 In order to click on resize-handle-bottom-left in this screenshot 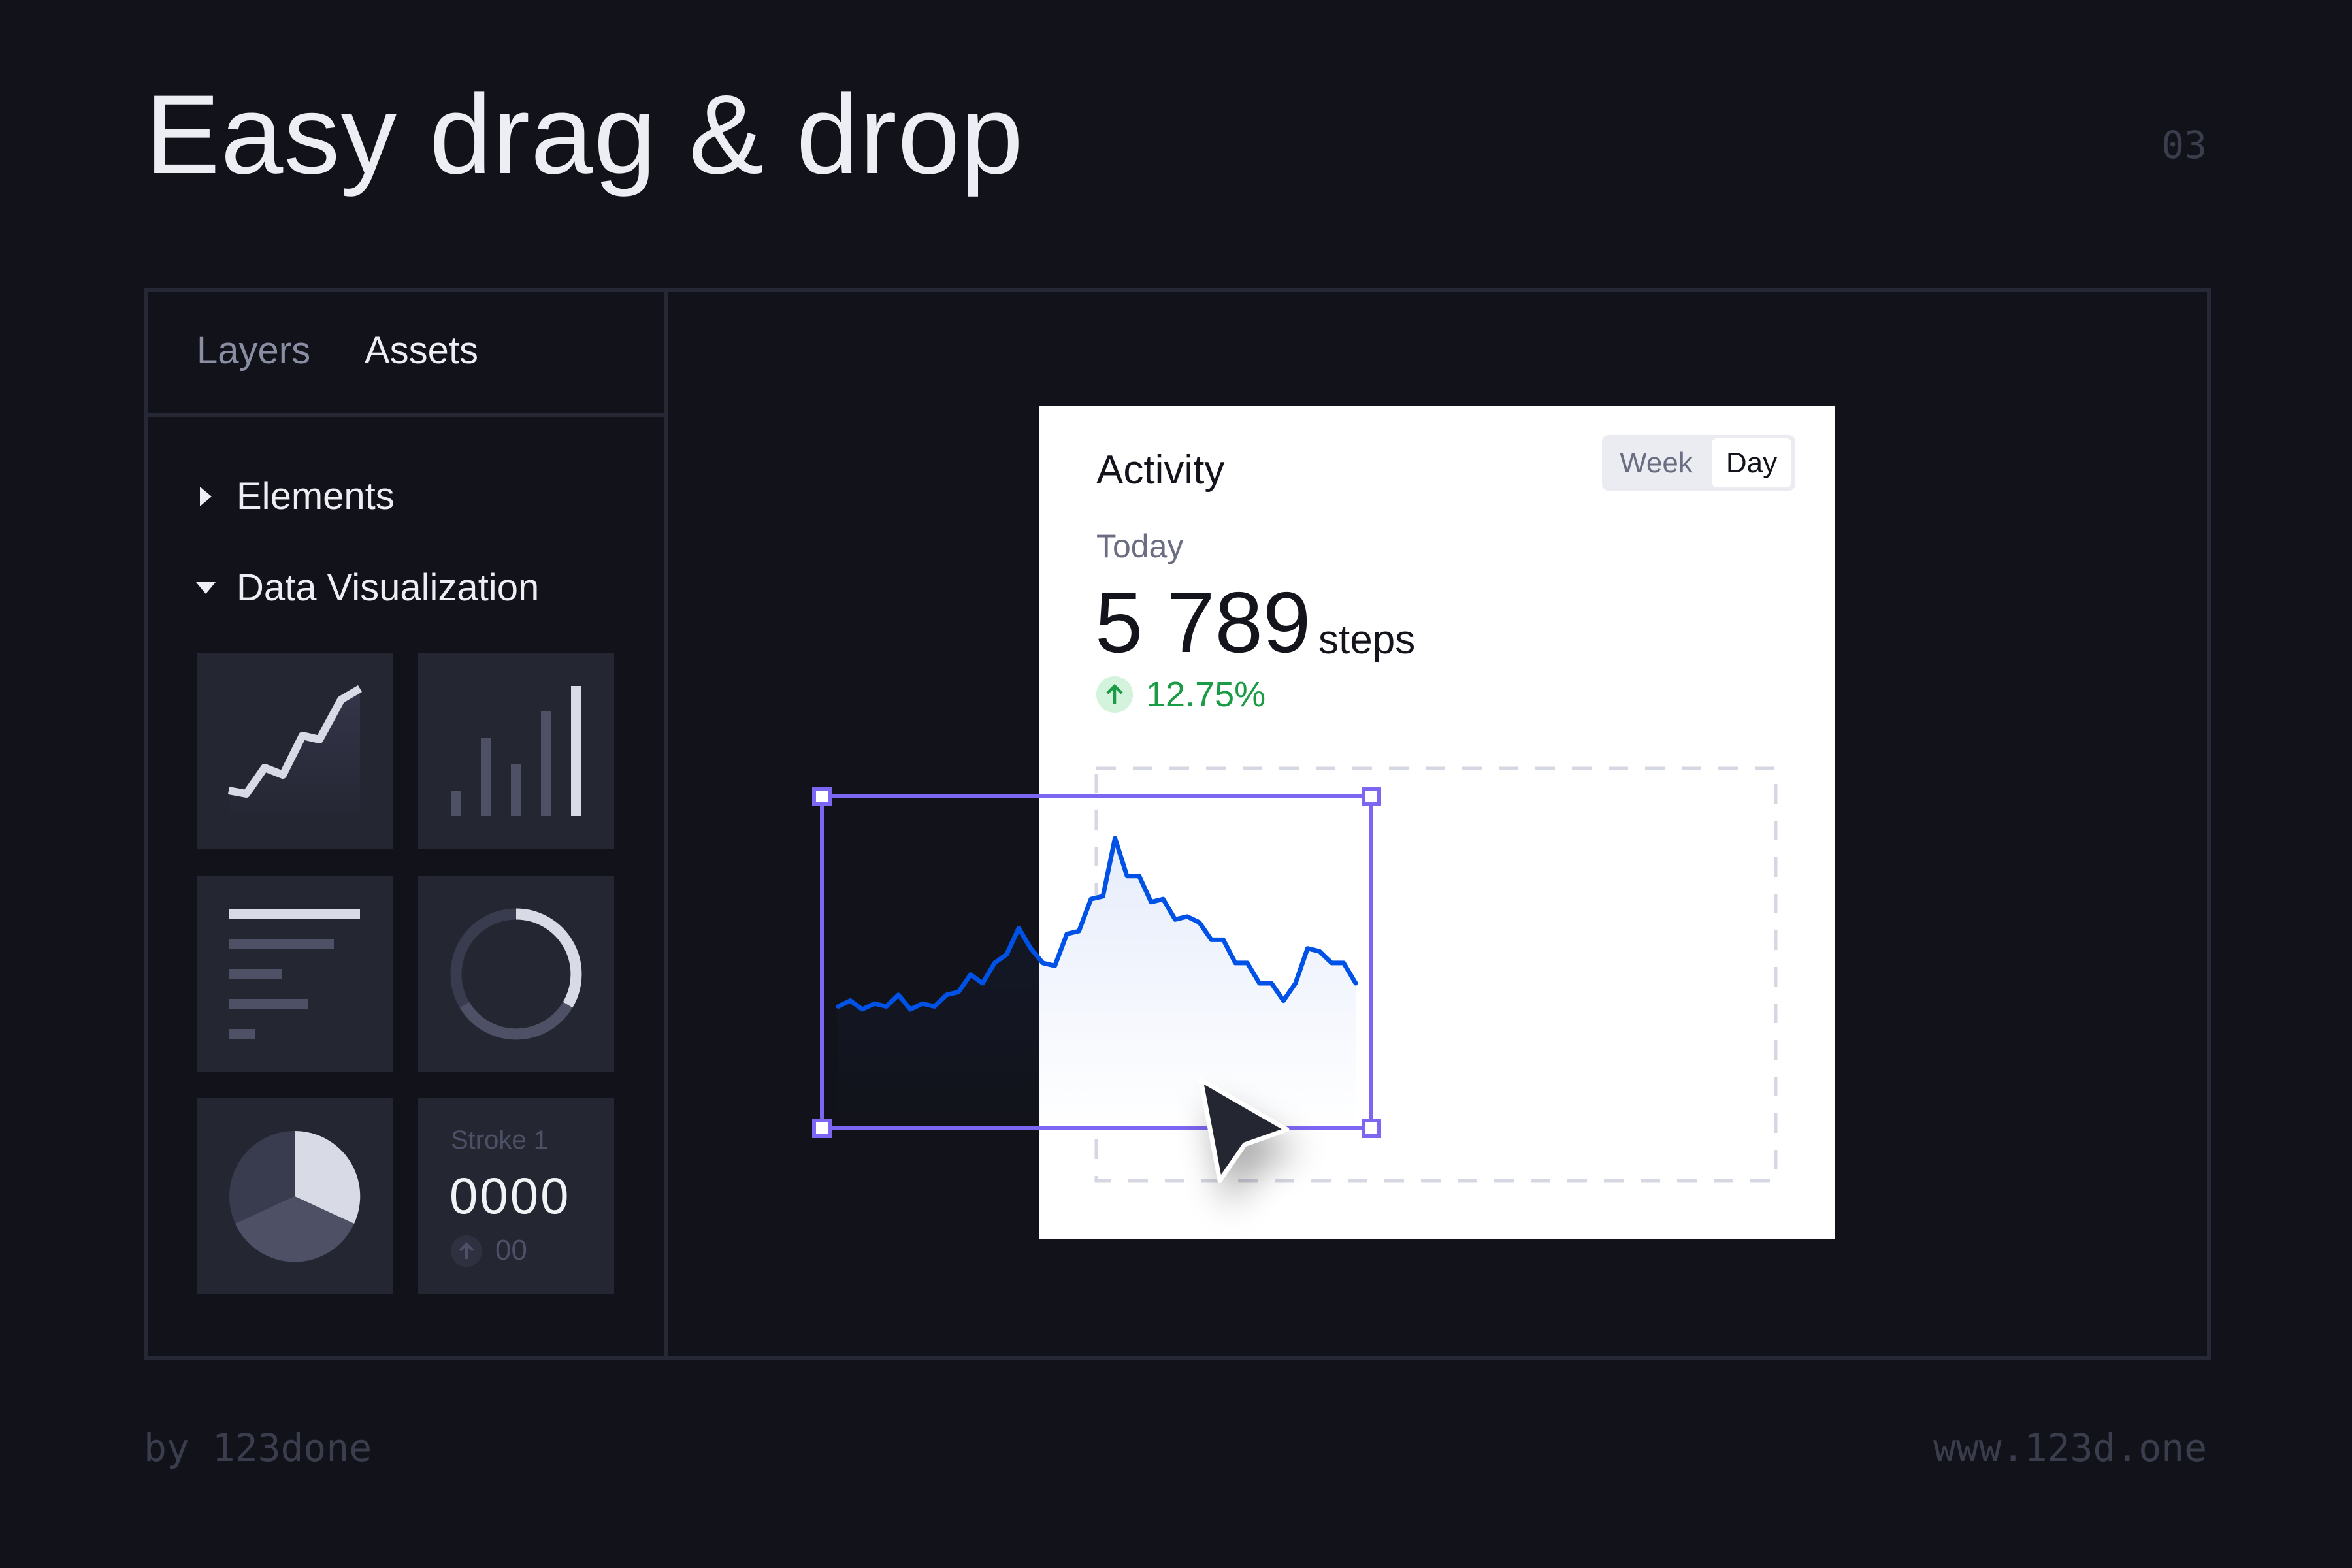, I will do `click(822, 1128)`.